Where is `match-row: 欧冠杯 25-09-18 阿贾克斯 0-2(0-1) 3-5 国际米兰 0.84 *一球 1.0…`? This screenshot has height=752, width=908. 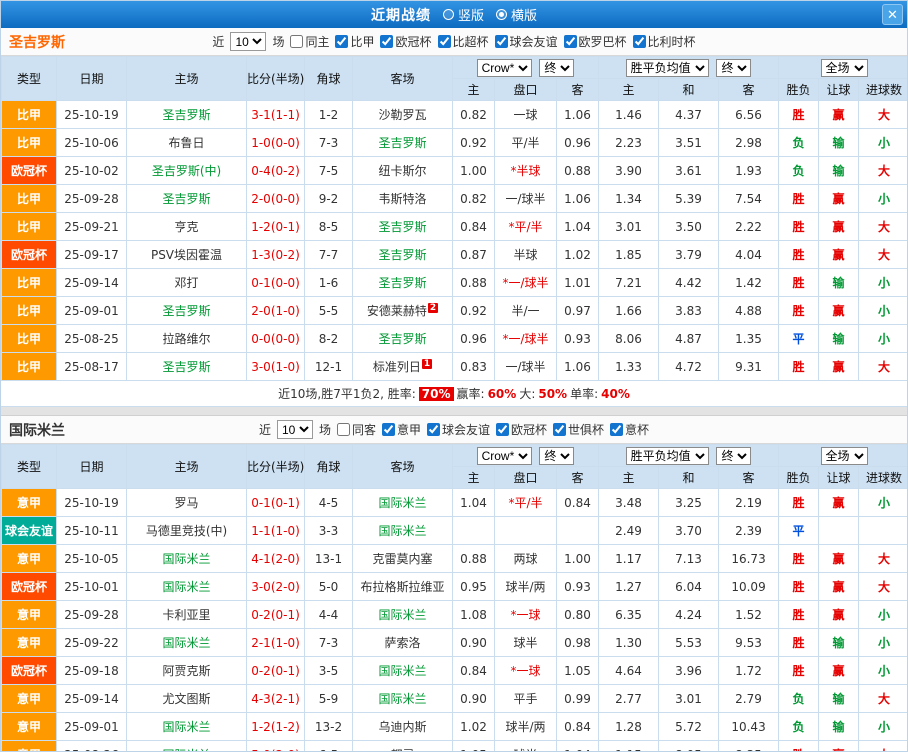
match-row: 欧冠杯 25-09-18 阿贾克斯 0-2(0-1) 3-5 国际米兰 0.84 *一球 1.0… is located at coordinates (454, 670).